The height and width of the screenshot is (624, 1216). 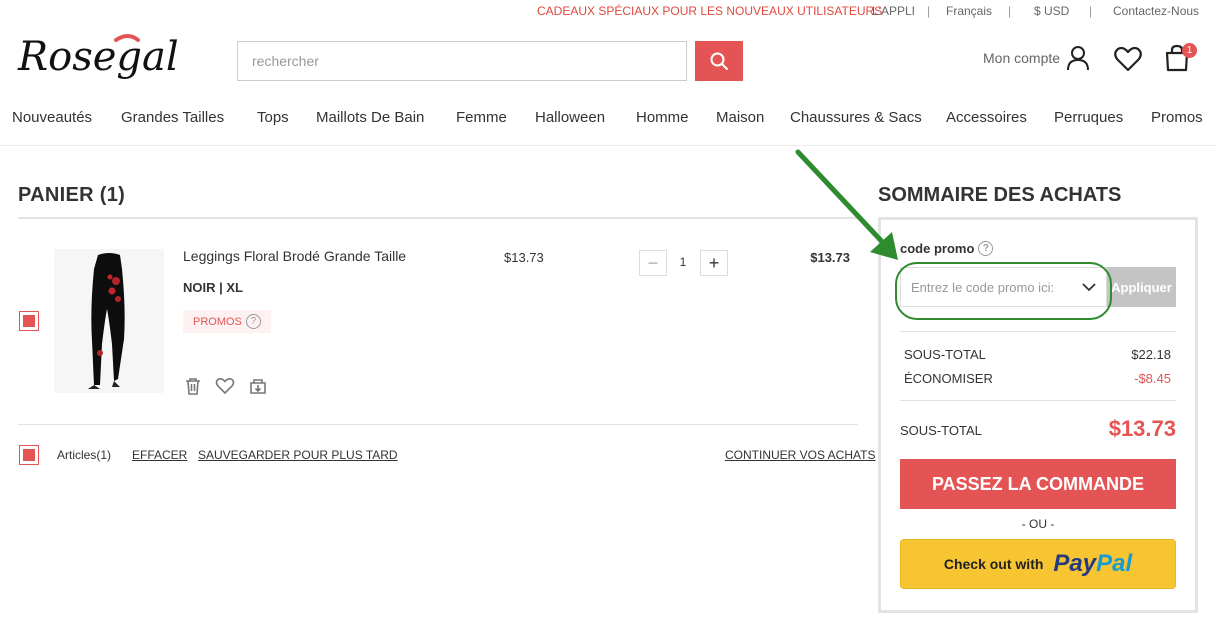 What do you see at coordinates (172, 117) in the screenshot?
I see `nav-item-grandes-tailles: Grandes Tailles` at bounding box center [172, 117].